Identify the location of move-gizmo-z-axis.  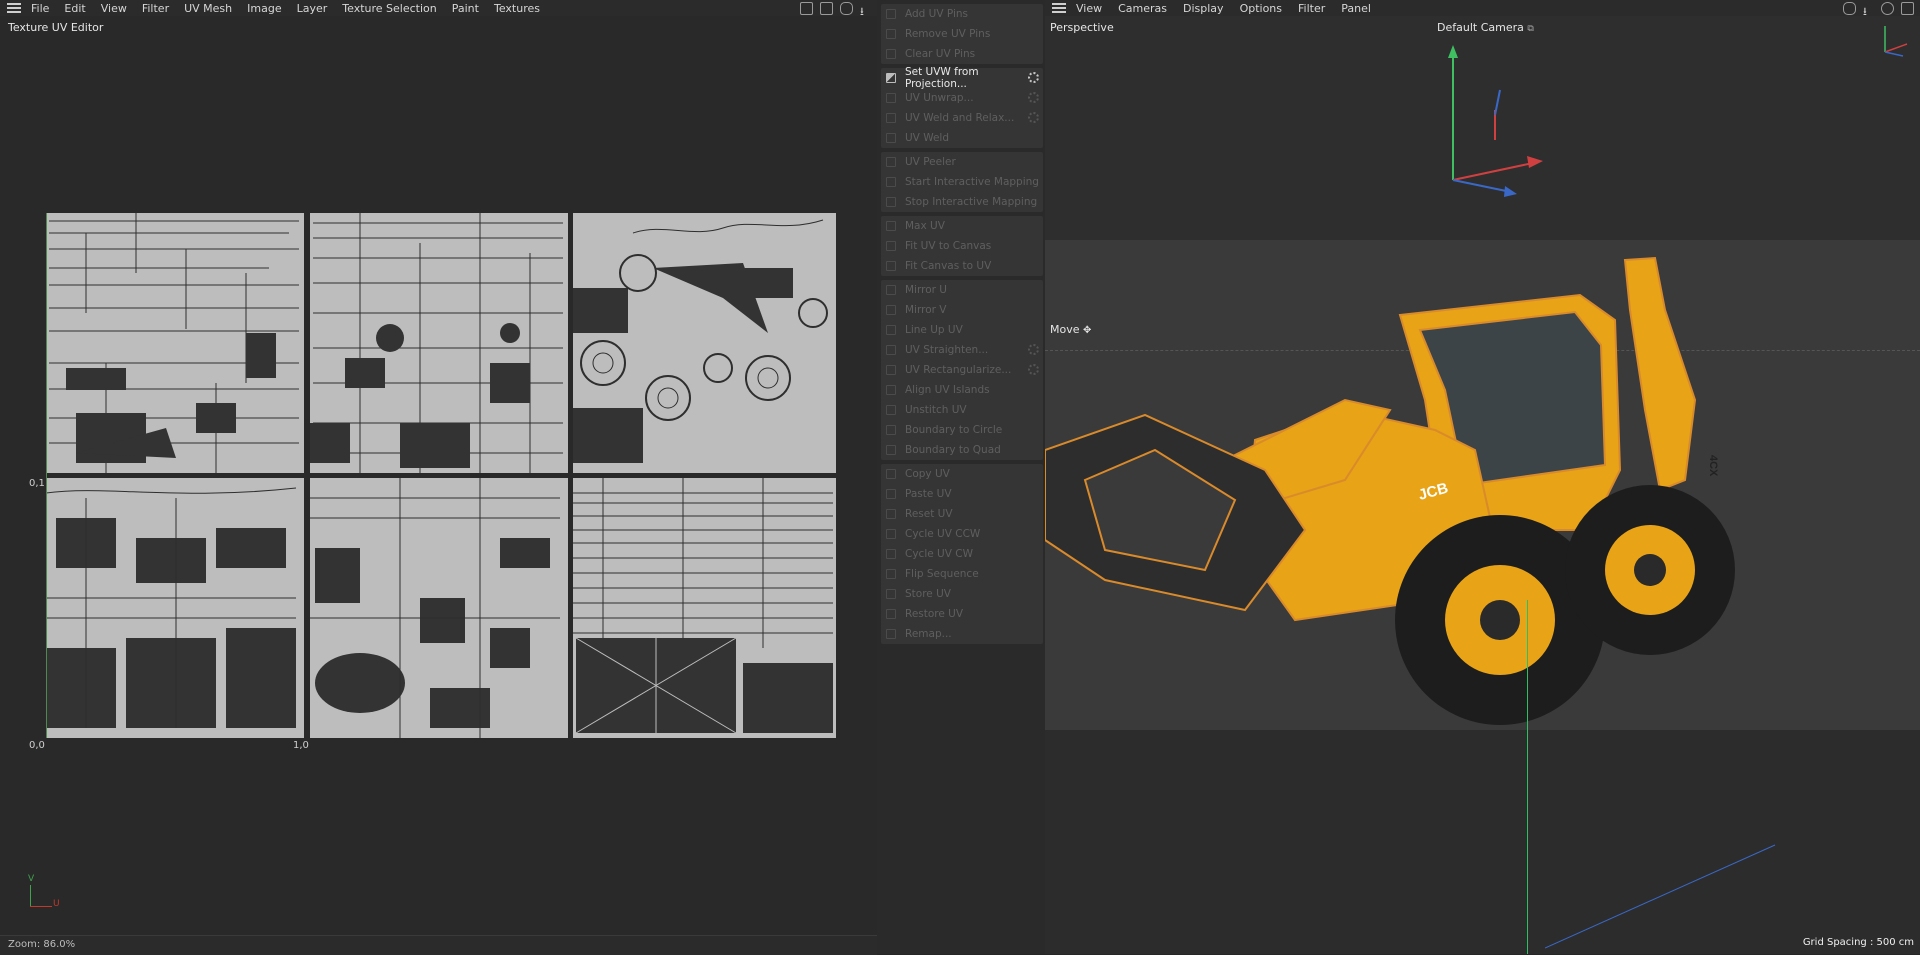
(1665, 895).